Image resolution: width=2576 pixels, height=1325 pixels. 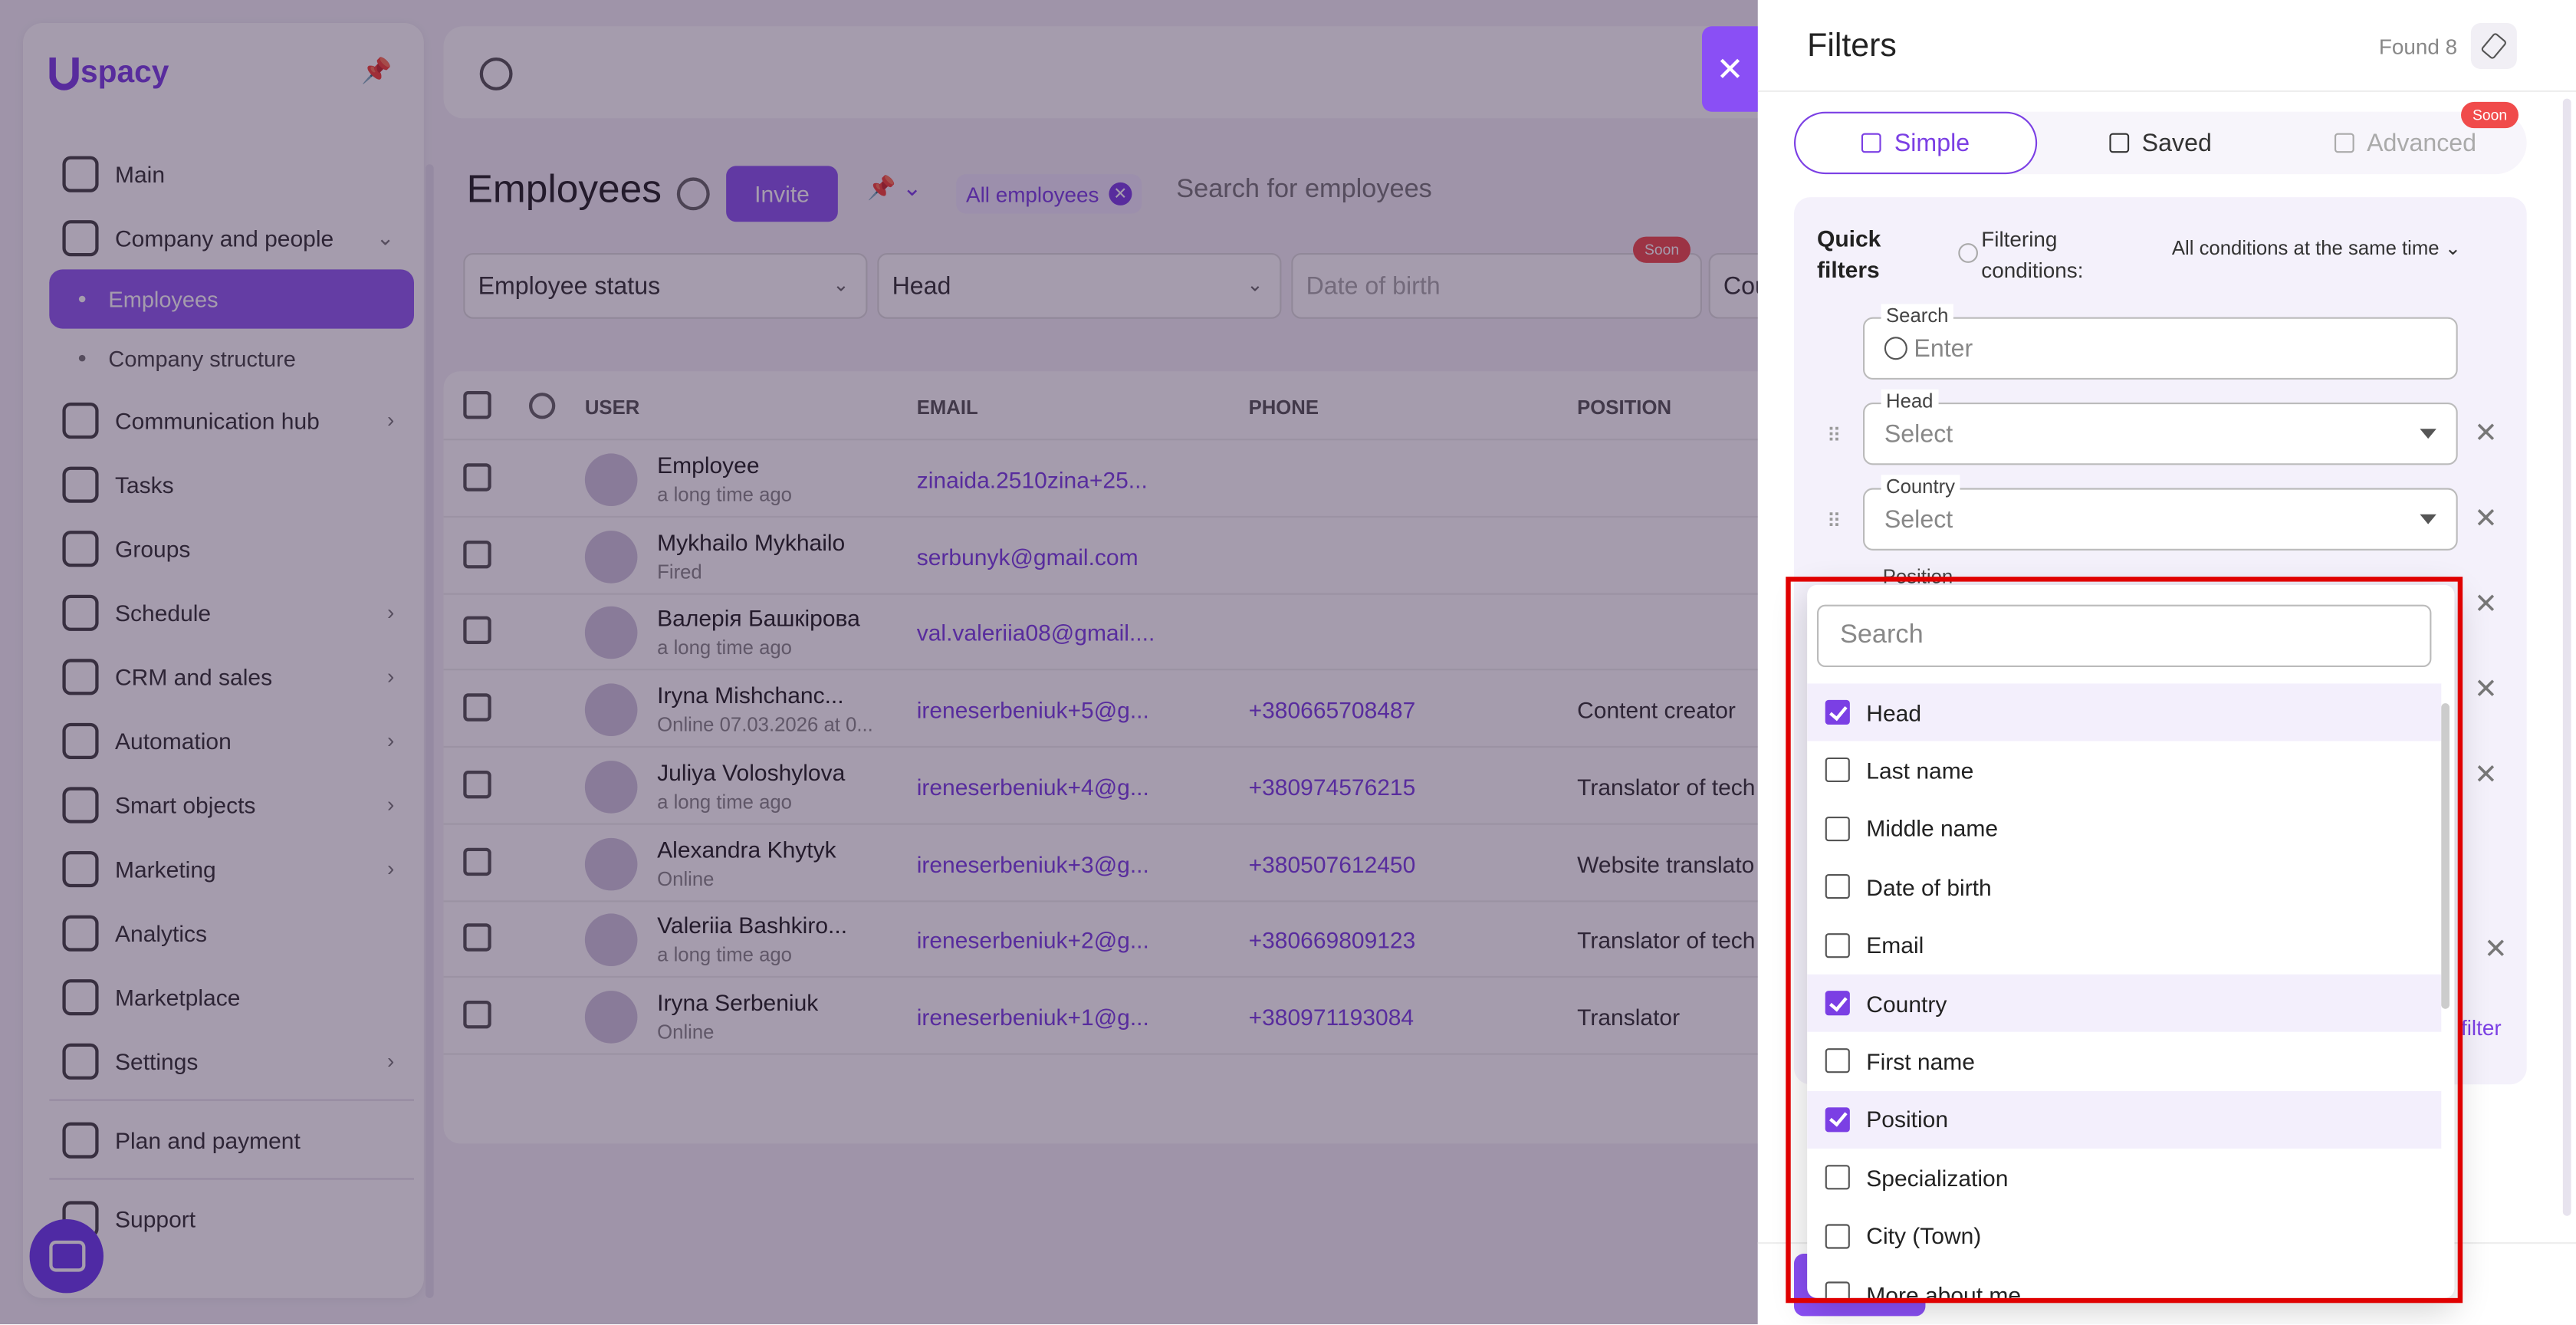 What do you see at coordinates (2124, 1236) in the screenshot?
I see `option-item: City (Town)` at bounding box center [2124, 1236].